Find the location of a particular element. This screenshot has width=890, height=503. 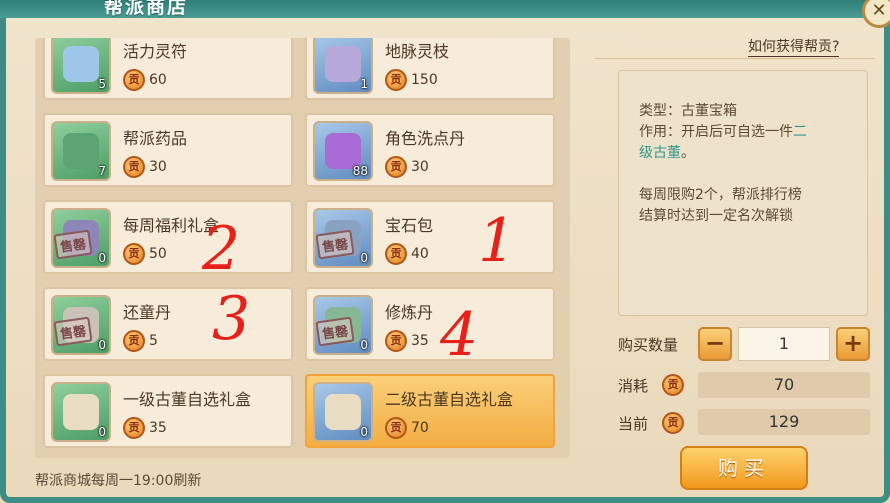

qty-label: 购买数量 is located at coordinates (648, 345).